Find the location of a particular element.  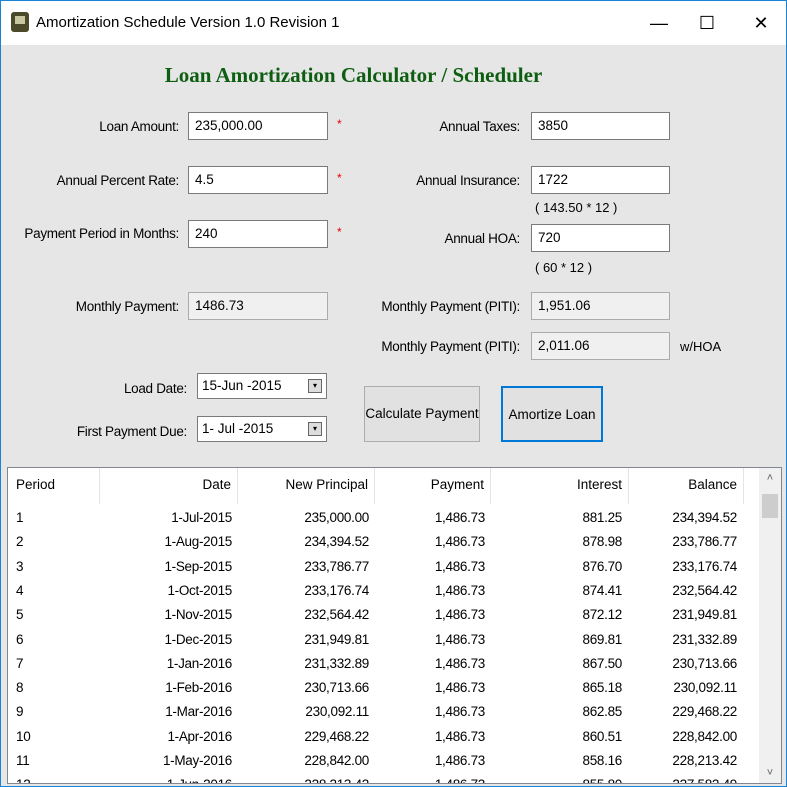

cell-interest: 881.25 is located at coordinates (602, 517).